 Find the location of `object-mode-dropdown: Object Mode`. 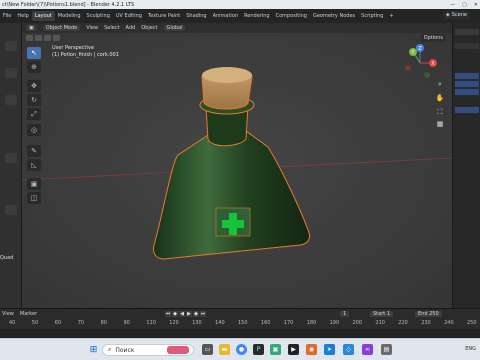

object-mode-dropdown: Object Mode is located at coordinates (61, 28).